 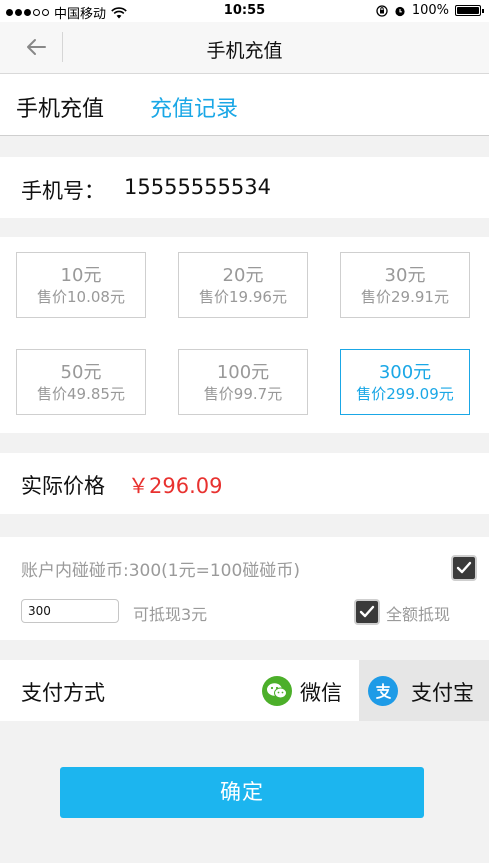 What do you see at coordinates (244, 483) in the screenshot?
I see `actual-price-row: 实际价格 ￥296.09` at bounding box center [244, 483].